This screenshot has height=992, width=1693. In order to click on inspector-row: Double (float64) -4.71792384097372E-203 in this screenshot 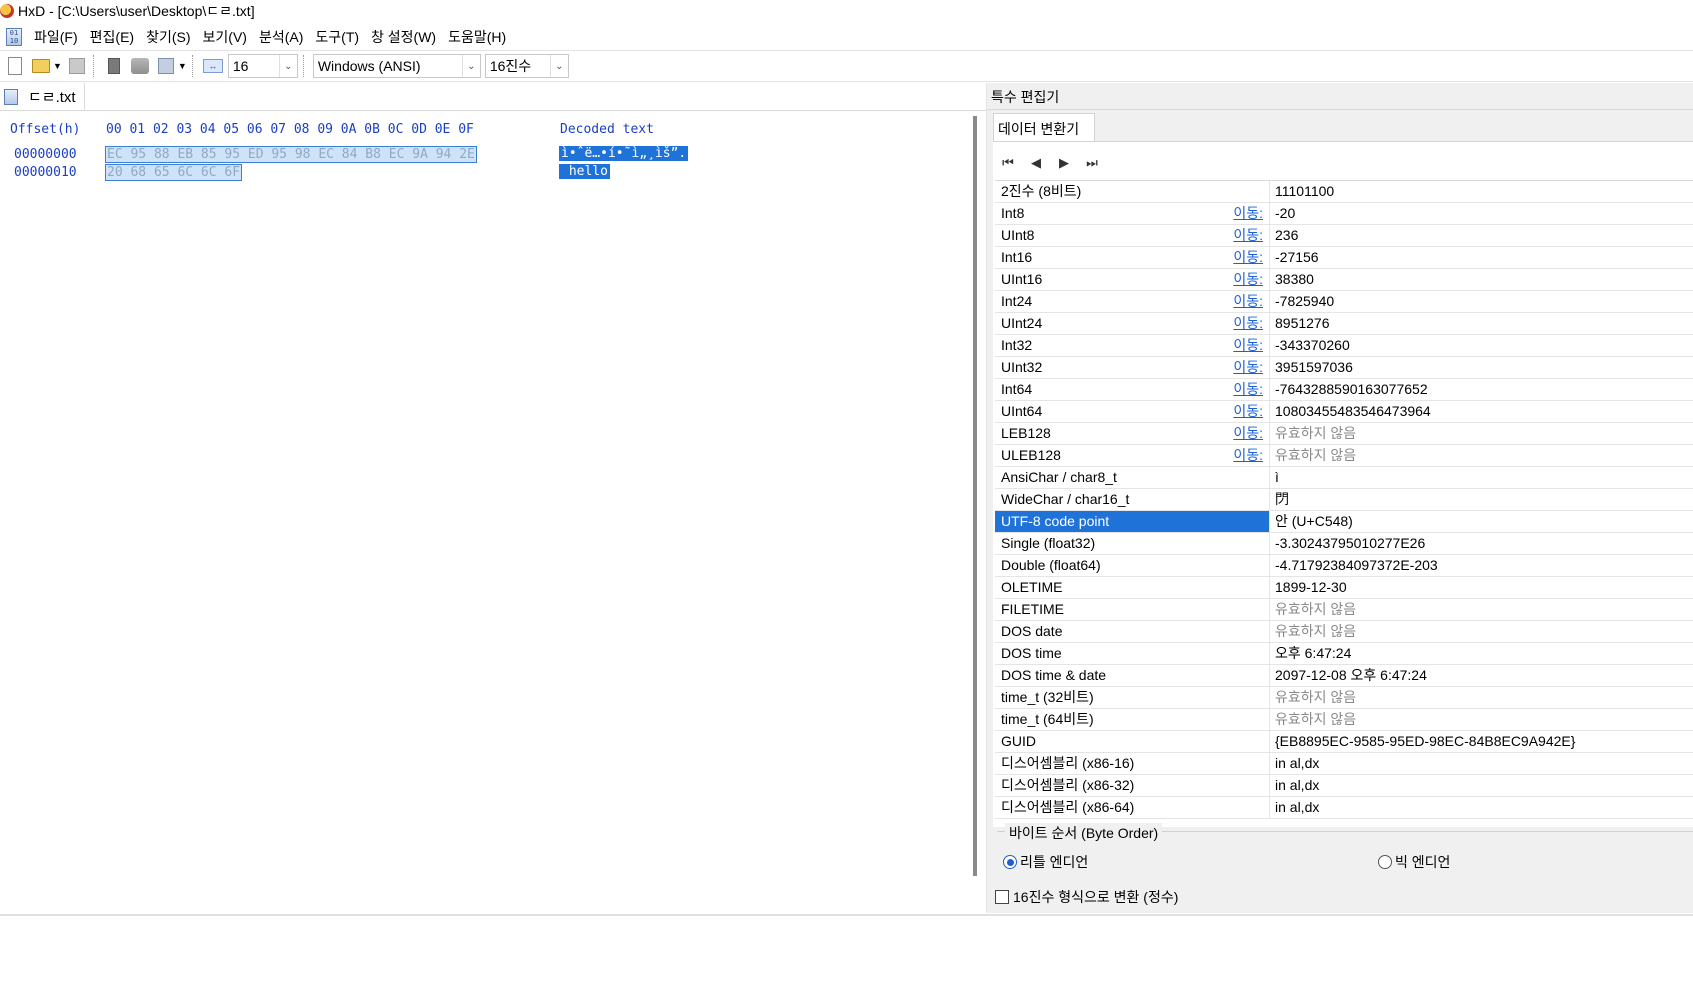, I will do `click(1344, 566)`.